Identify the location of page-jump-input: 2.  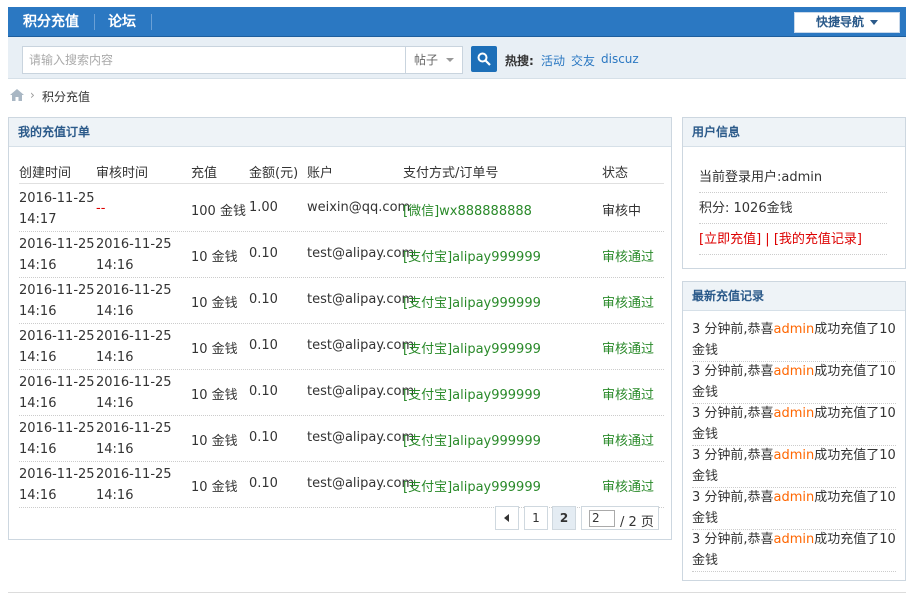
(602, 518).